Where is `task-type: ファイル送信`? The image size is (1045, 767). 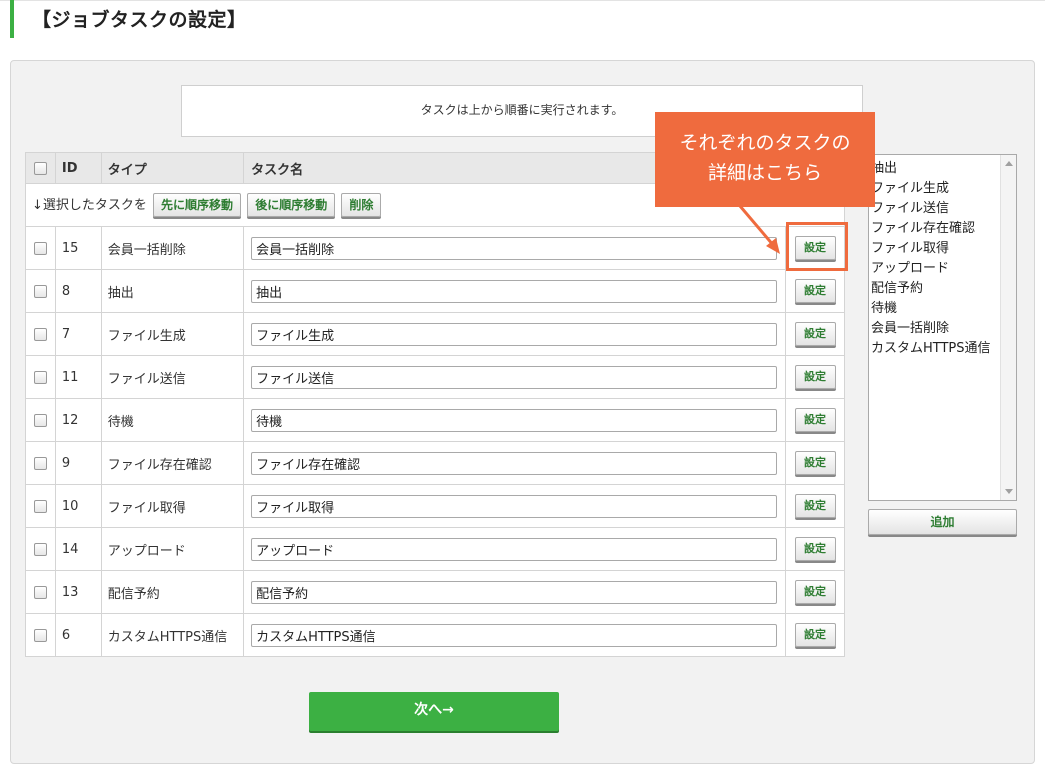
task-type: ファイル送信 is located at coordinates (172, 377).